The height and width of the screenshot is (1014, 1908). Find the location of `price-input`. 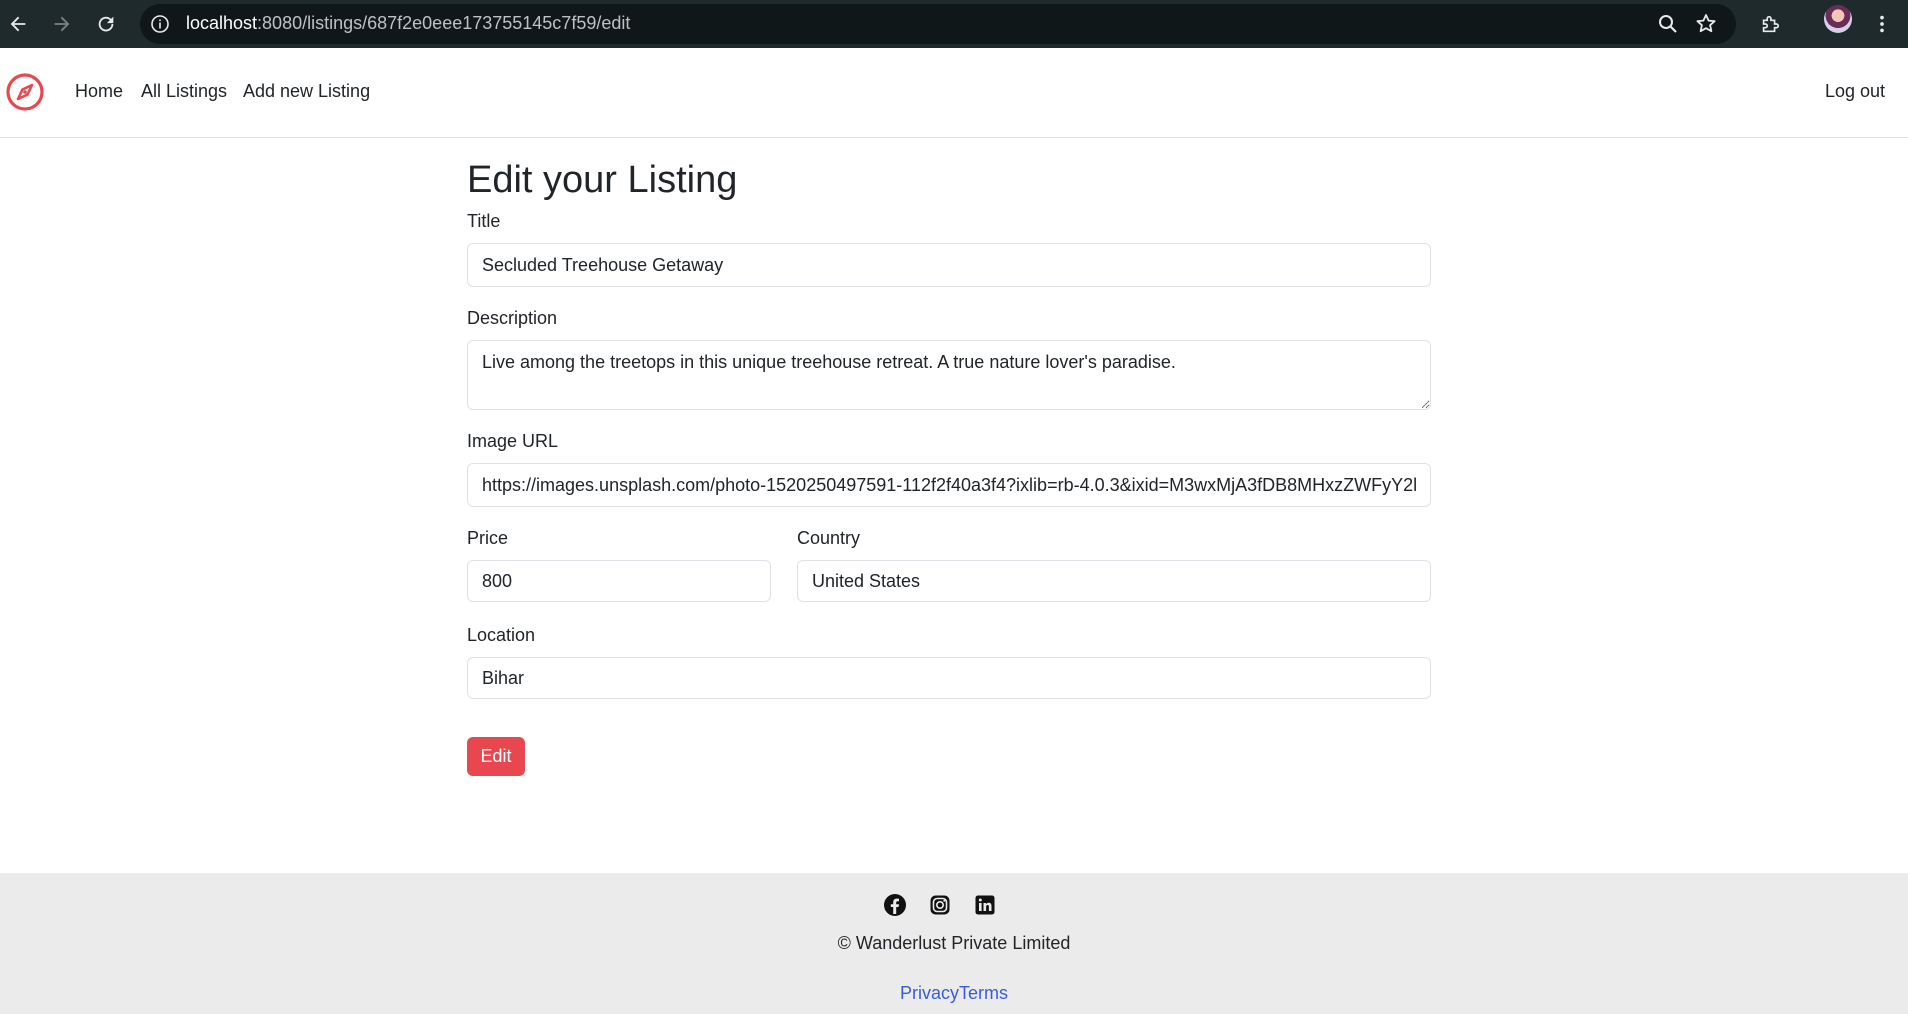

price-input is located at coordinates (619, 581).